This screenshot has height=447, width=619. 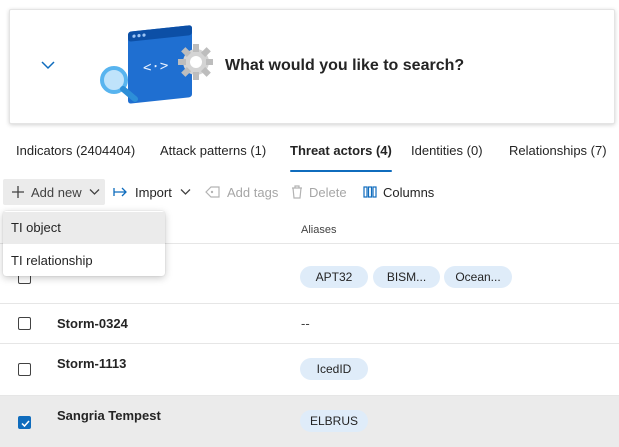 What do you see at coordinates (318, 230) in the screenshot?
I see `column-header-aliases: Aliases` at bounding box center [318, 230].